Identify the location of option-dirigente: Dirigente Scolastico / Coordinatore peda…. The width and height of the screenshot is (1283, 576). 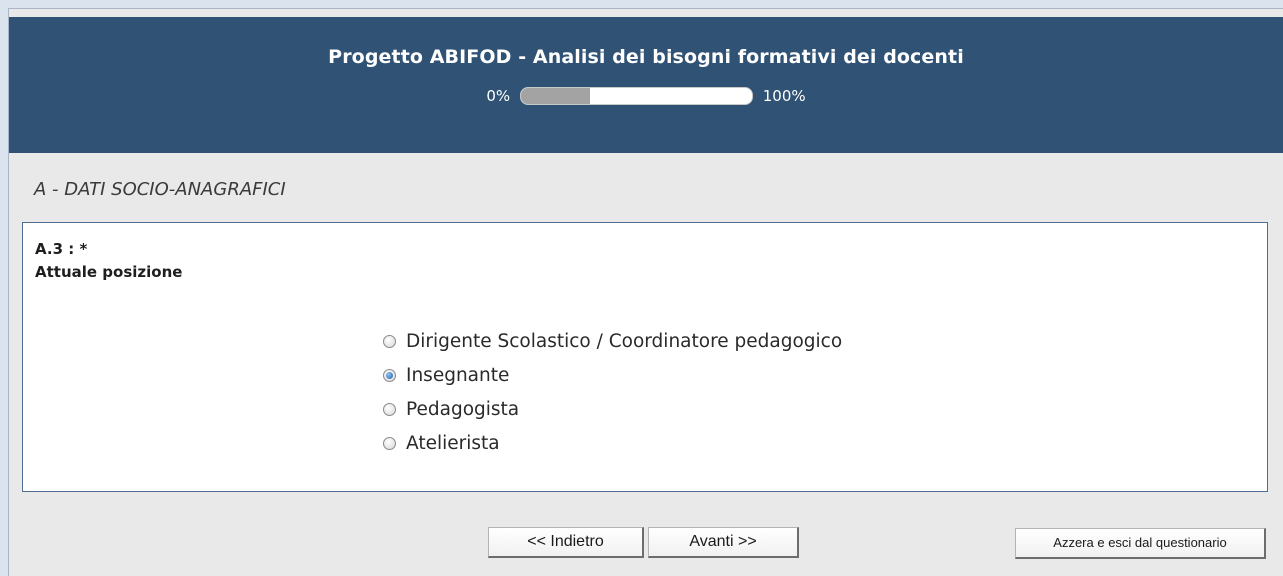
(612, 341).